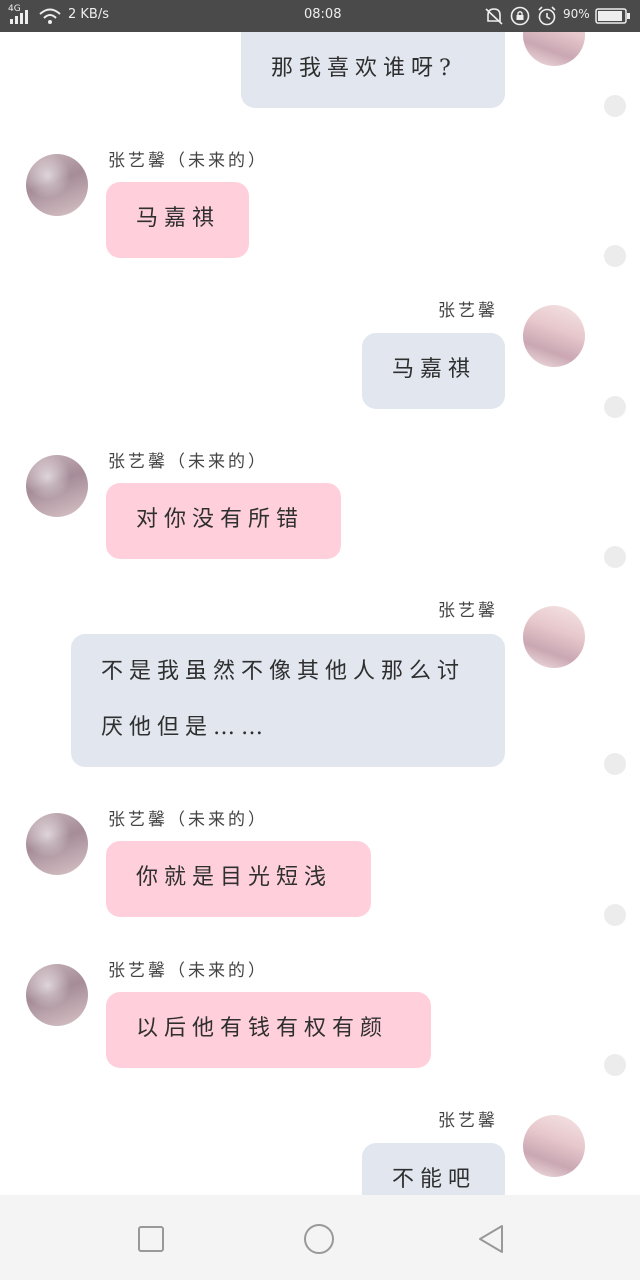 The width and height of the screenshot is (640, 1280). Describe the element at coordinates (433, 1169) in the screenshot. I see `message-bubble: 不能吧` at that location.